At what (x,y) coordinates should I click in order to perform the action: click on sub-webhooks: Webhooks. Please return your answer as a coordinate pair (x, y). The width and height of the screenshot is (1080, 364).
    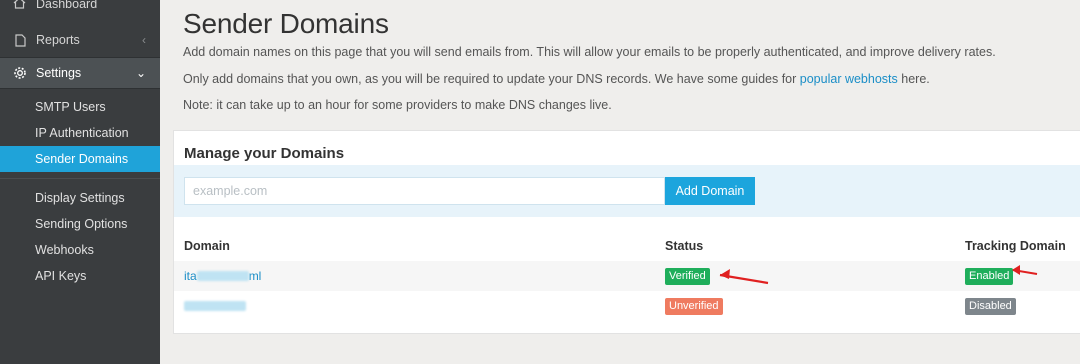
    Looking at the image, I should click on (80, 250).